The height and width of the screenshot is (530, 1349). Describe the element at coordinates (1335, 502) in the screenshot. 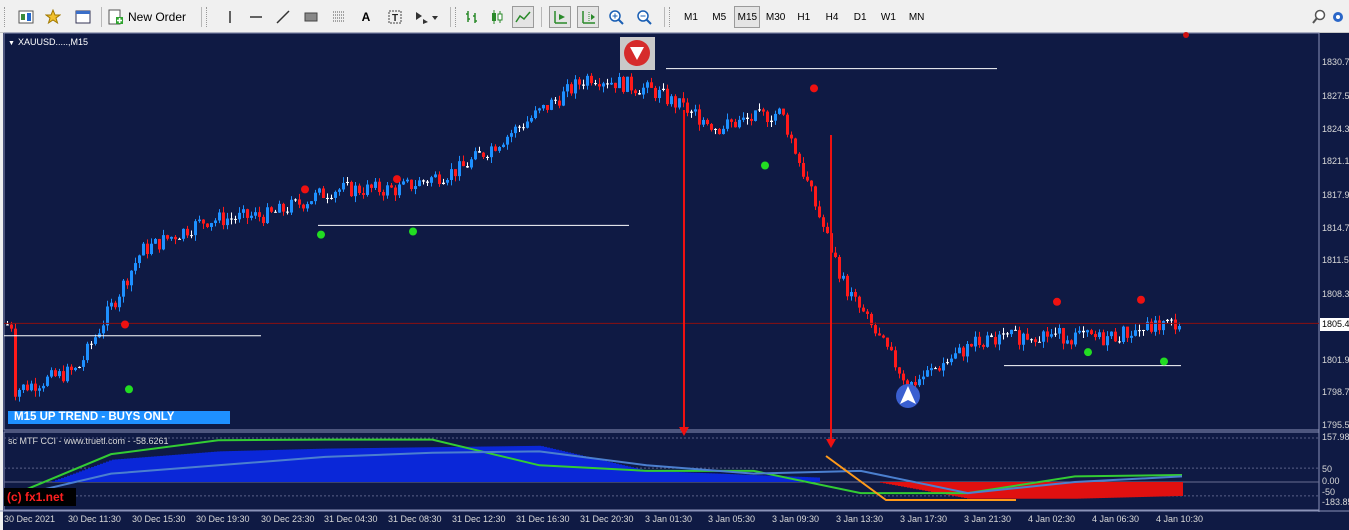

I see `indicator-level-label: -183.85` at that location.